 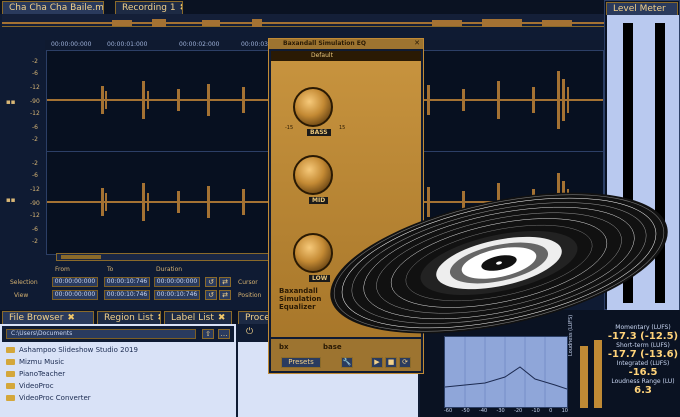 I want to click on list-item: Mizmu Music, so click(x=119, y=362).